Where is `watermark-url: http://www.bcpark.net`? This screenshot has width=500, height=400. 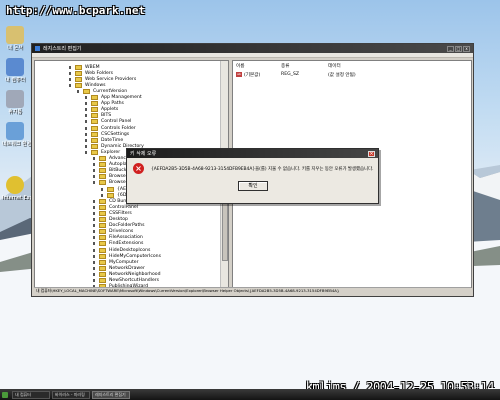 watermark-url: http://www.bcpark.net is located at coordinates (76, 10).